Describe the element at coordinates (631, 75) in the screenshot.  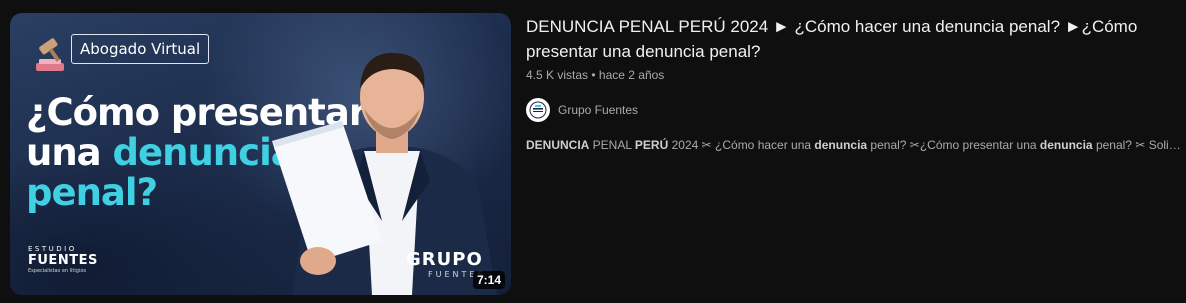
I see `upload-age: hace 2 años` at that location.